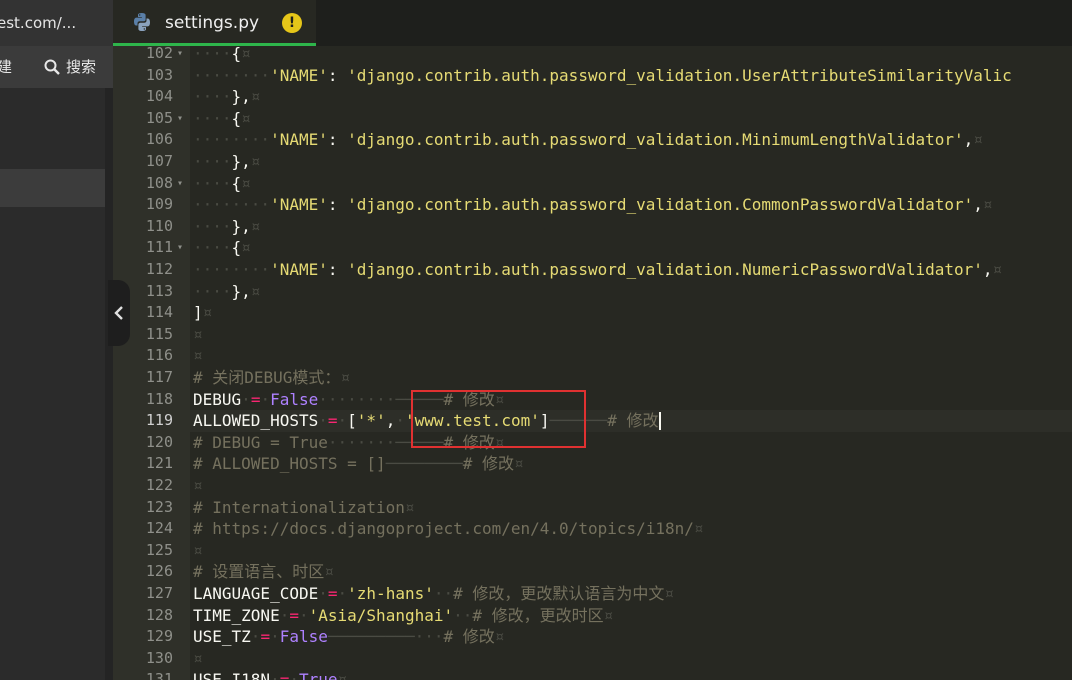 The height and width of the screenshot is (680, 1072). I want to click on line-number: 108, so click(159, 182).